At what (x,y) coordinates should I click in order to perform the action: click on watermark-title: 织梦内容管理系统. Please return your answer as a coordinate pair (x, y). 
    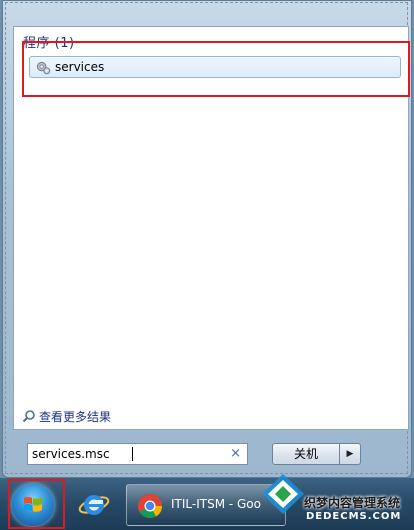
    Looking at the image, I should click on (352, 503).